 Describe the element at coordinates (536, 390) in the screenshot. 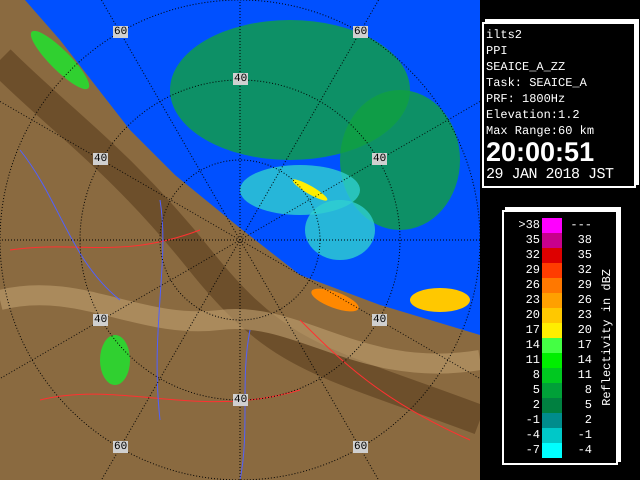

I see `legend-low-label: 5` at that location.